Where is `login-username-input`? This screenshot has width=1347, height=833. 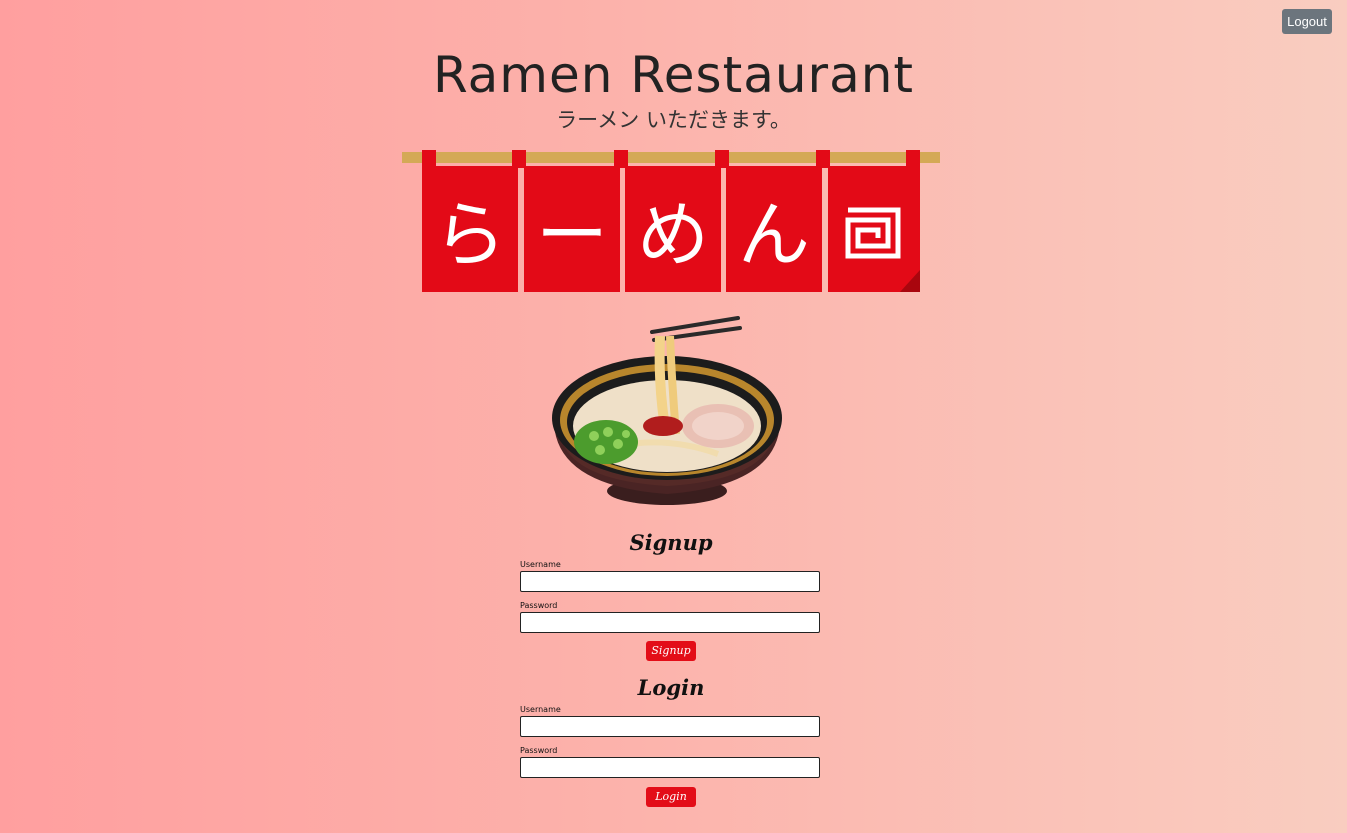 login-username-input is located at coordinates (670, 726).